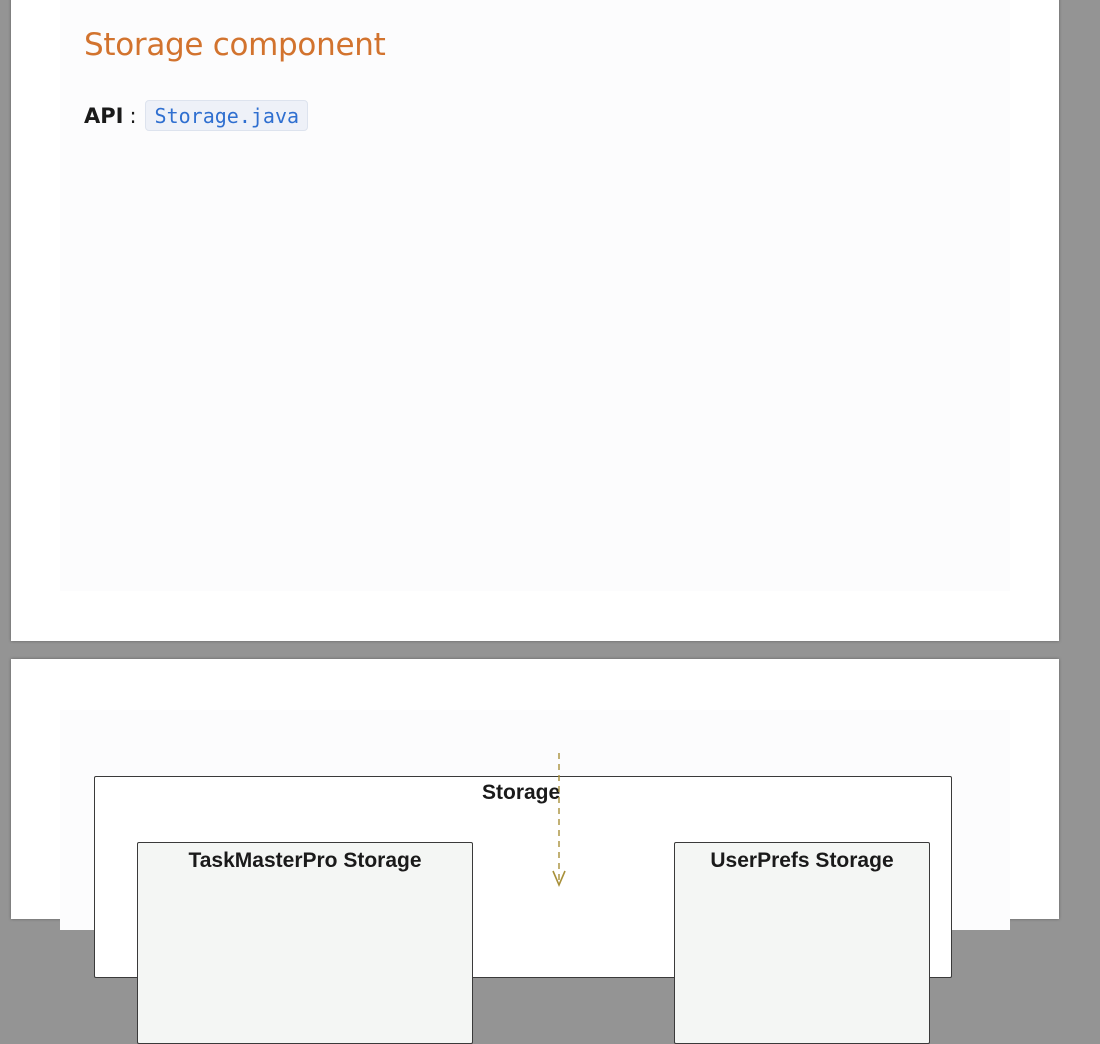  I want to click on taskmasterpro-storage-box: TaskMasterPro Storage, so click(305, 943).